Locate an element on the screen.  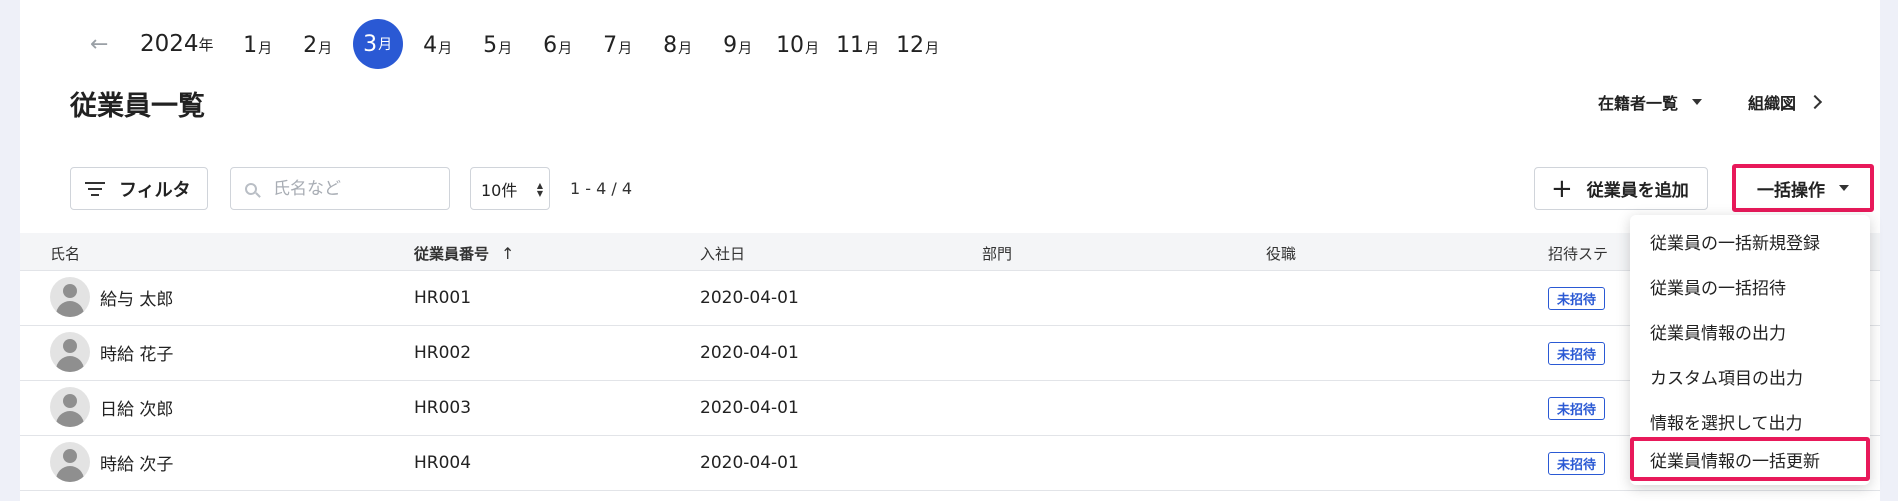
month-3-active: 3月 is located at coordinates (377, 44).